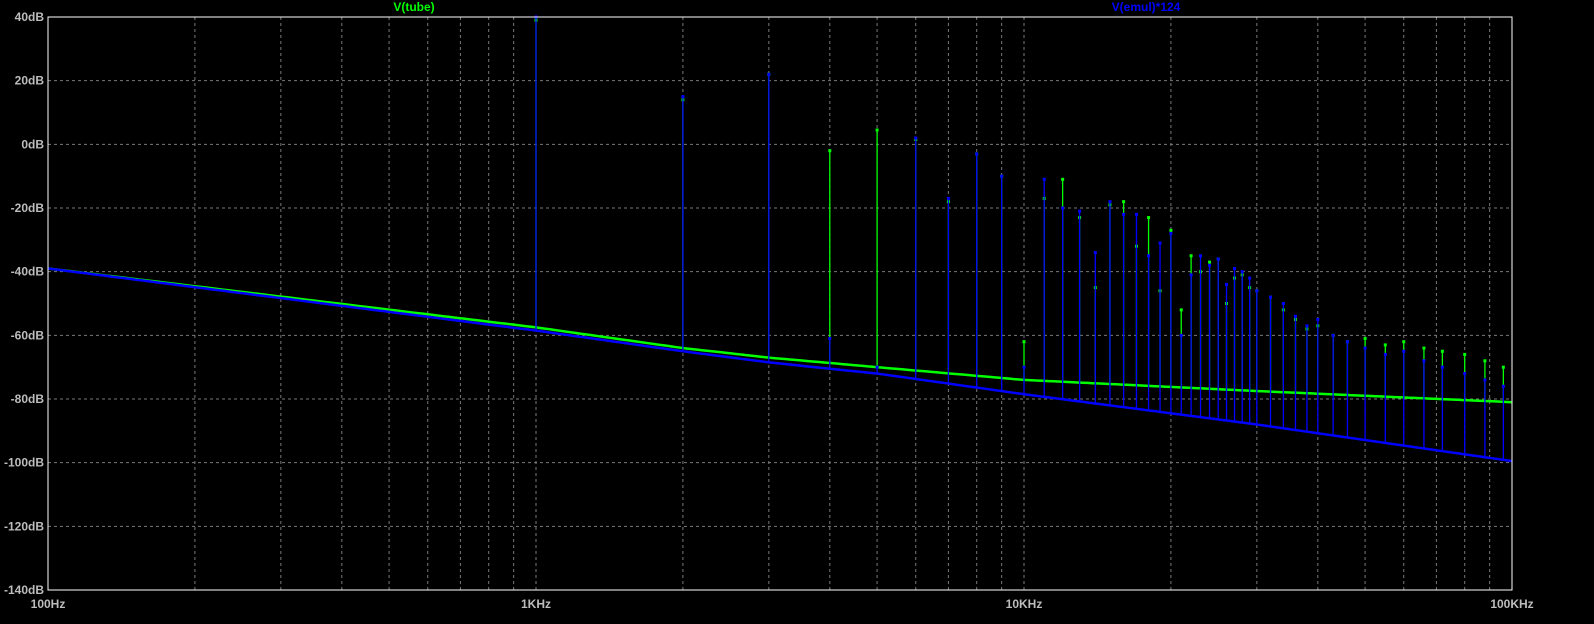  Describe the element at coordinates (30, 81) in the screenshot. I see `y-tick-label: 20dB` at that location.